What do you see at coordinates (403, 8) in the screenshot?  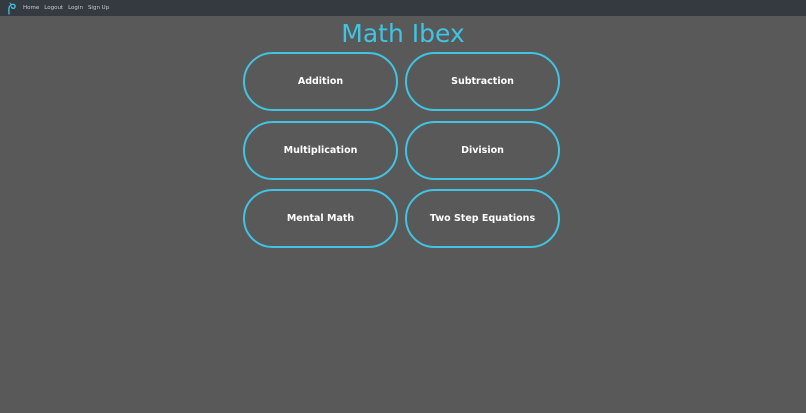 I see `top-navbar: Home Logout Login Sign Up` at bounding box center [403, 8].